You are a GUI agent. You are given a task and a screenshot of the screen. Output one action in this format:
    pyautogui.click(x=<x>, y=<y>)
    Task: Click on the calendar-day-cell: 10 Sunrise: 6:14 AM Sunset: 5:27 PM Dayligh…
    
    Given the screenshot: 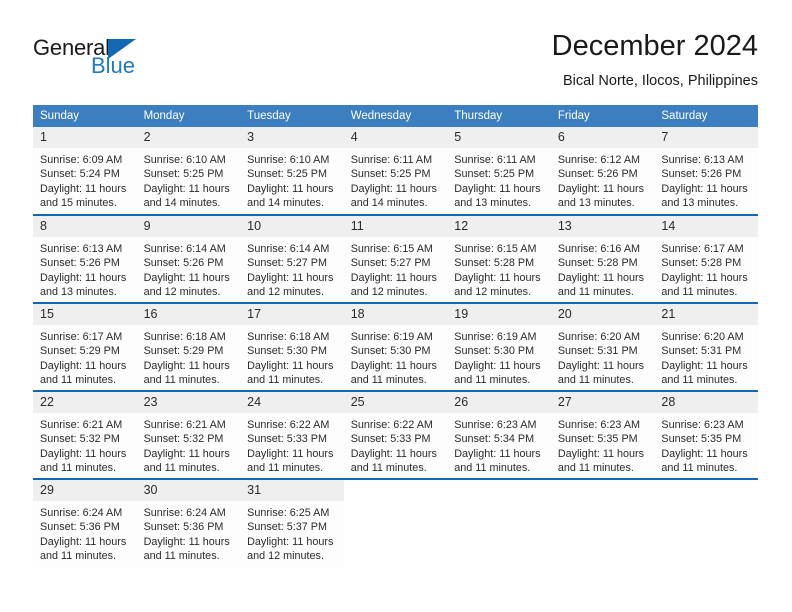 What is the action you would take?
    pyautogui.click(x=292, y=258)
    